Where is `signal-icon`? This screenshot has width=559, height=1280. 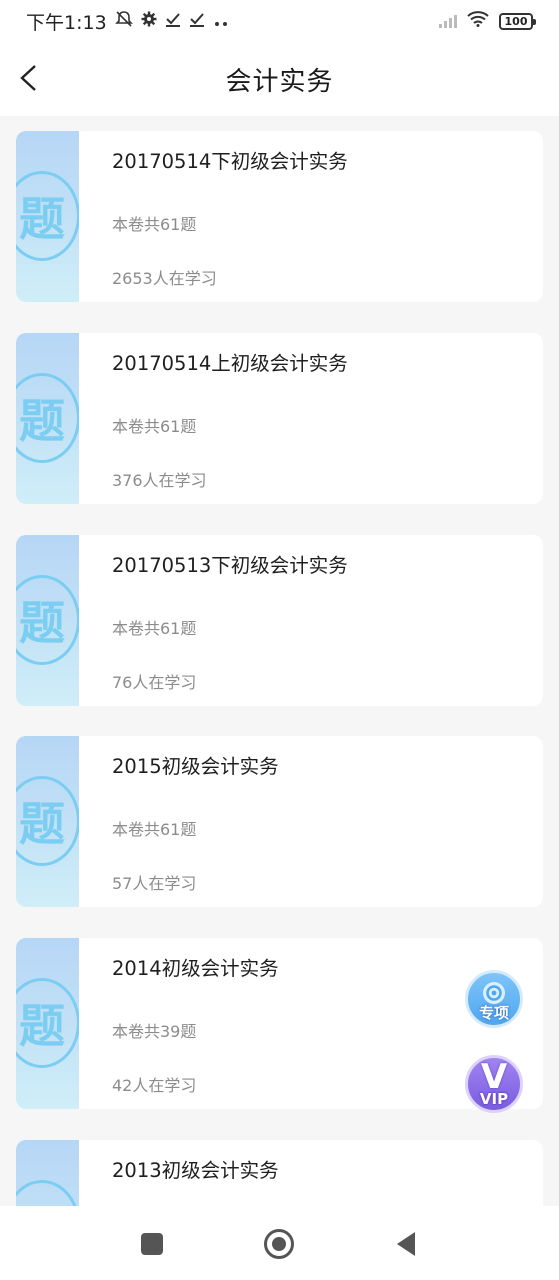
signal-icon is located at coordinates (448, 21).